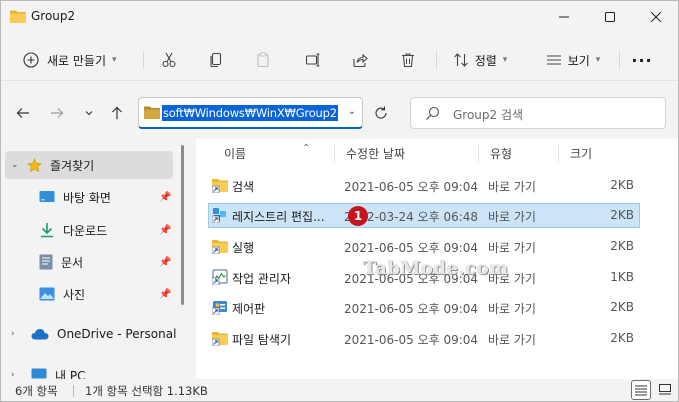  I want to click on view-button: 보기 ▾, so click(573, 60).